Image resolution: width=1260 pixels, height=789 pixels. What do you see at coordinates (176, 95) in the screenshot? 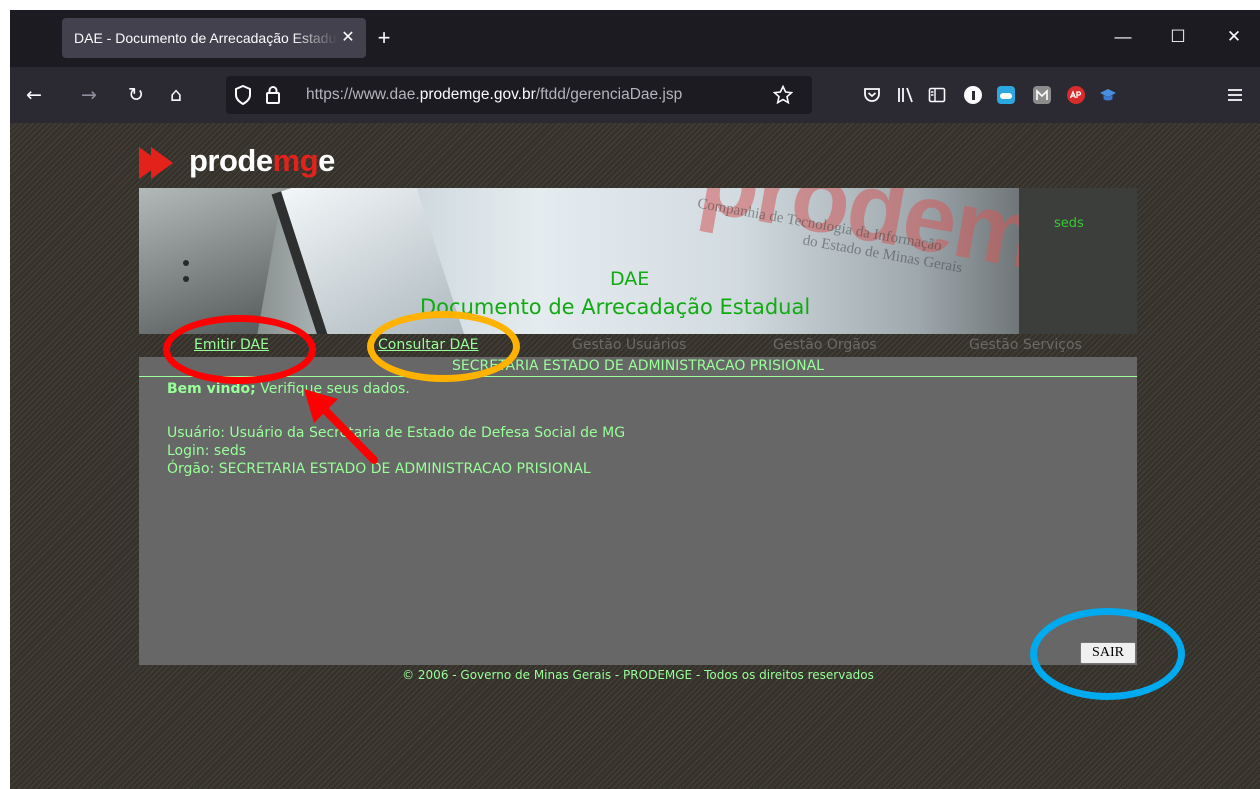
I see `home-icon: ⌂` at bounding box center [176, 95].